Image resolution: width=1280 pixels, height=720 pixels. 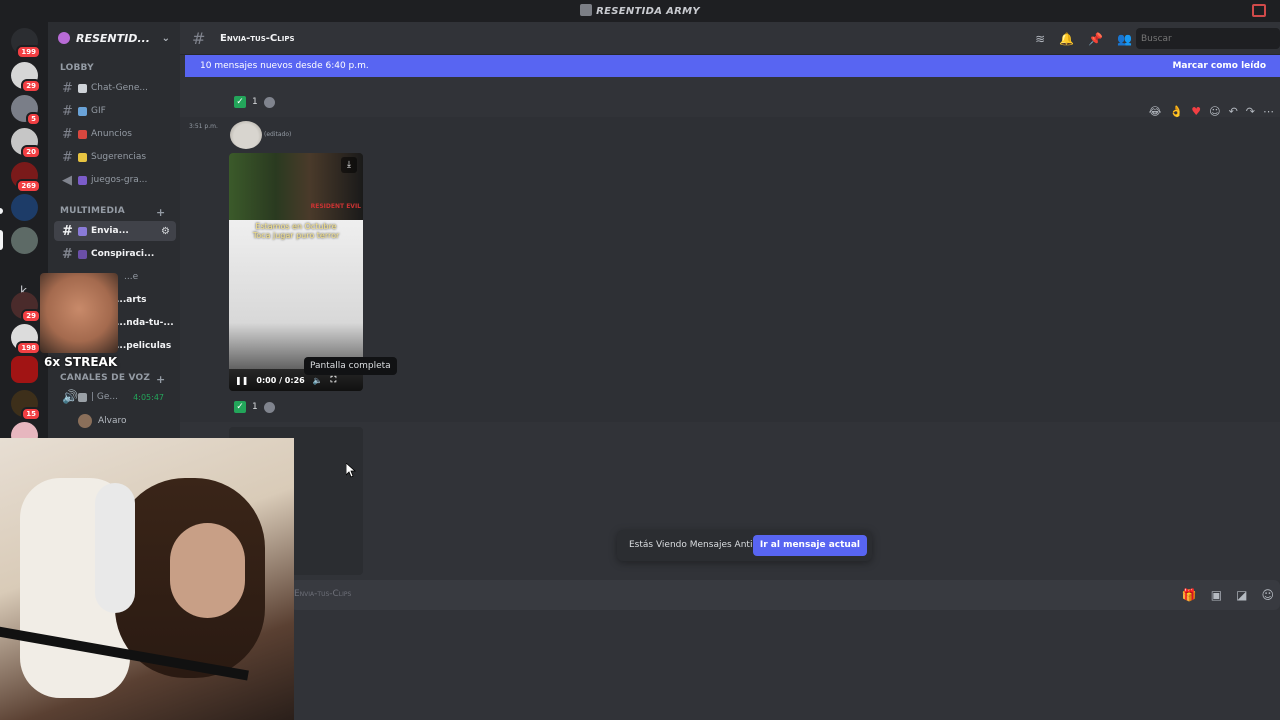 What do you see at coordinates (785, 595) in the screenshot?
I see `message-composer: Envia-tus-Clips 🎁 ▣ ◪ ☺` at bounding box center [785, 595].